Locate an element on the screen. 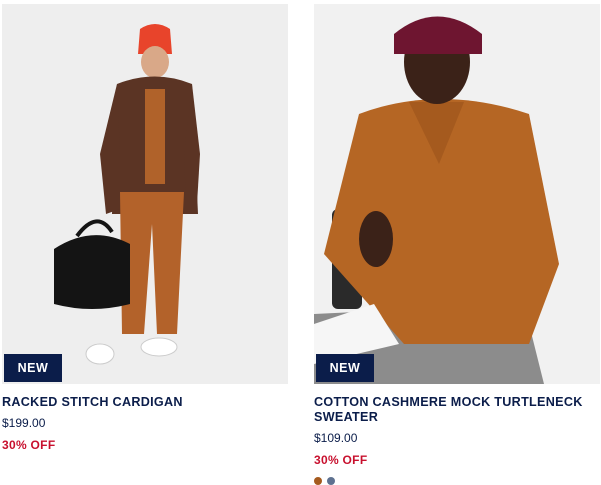  product-price: $109.00 is located at coordinates (336, 438).